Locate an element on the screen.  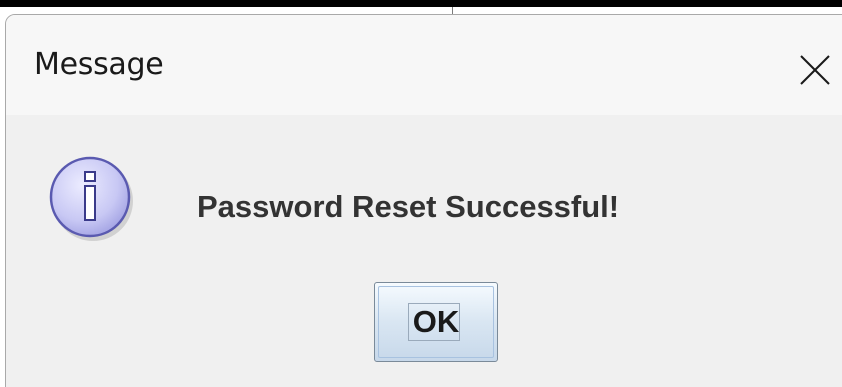
dialog-title: Message is located at coordinates (99, 64).